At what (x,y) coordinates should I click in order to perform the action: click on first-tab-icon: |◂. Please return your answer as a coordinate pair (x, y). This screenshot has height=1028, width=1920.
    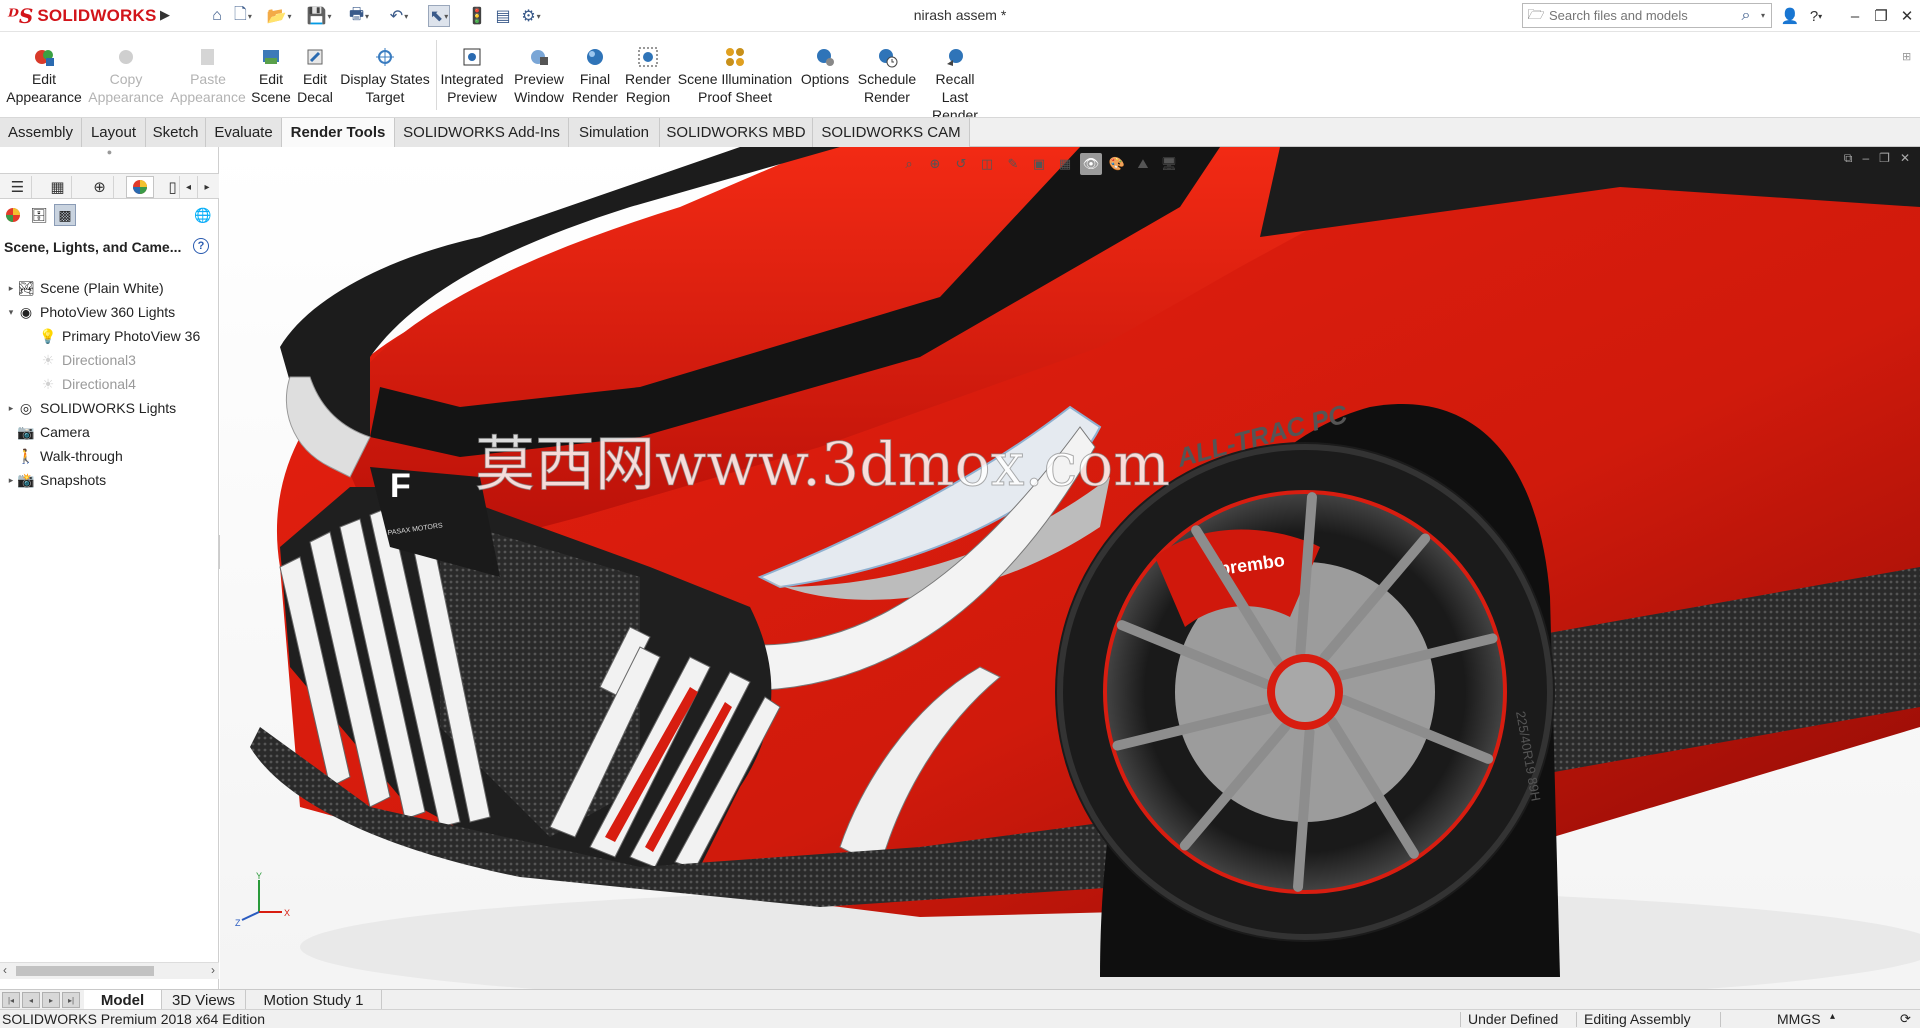
    Looking at the image, I should click on (11, 1000).